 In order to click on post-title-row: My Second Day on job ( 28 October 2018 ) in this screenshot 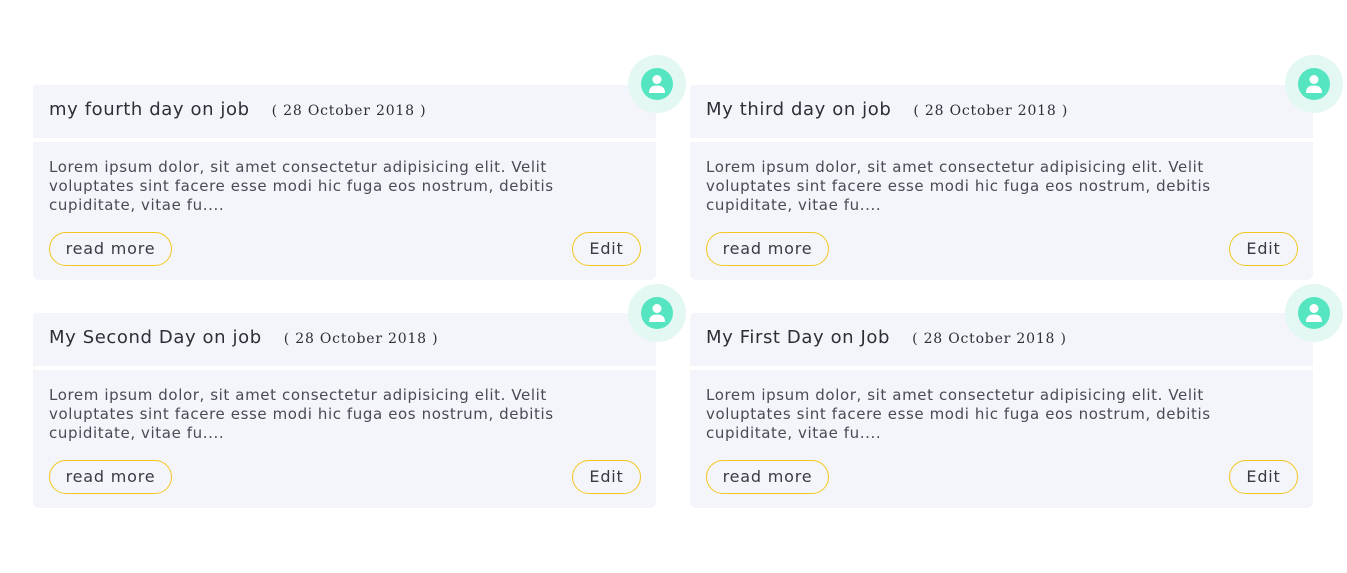, I will do `click(243, 337)`.